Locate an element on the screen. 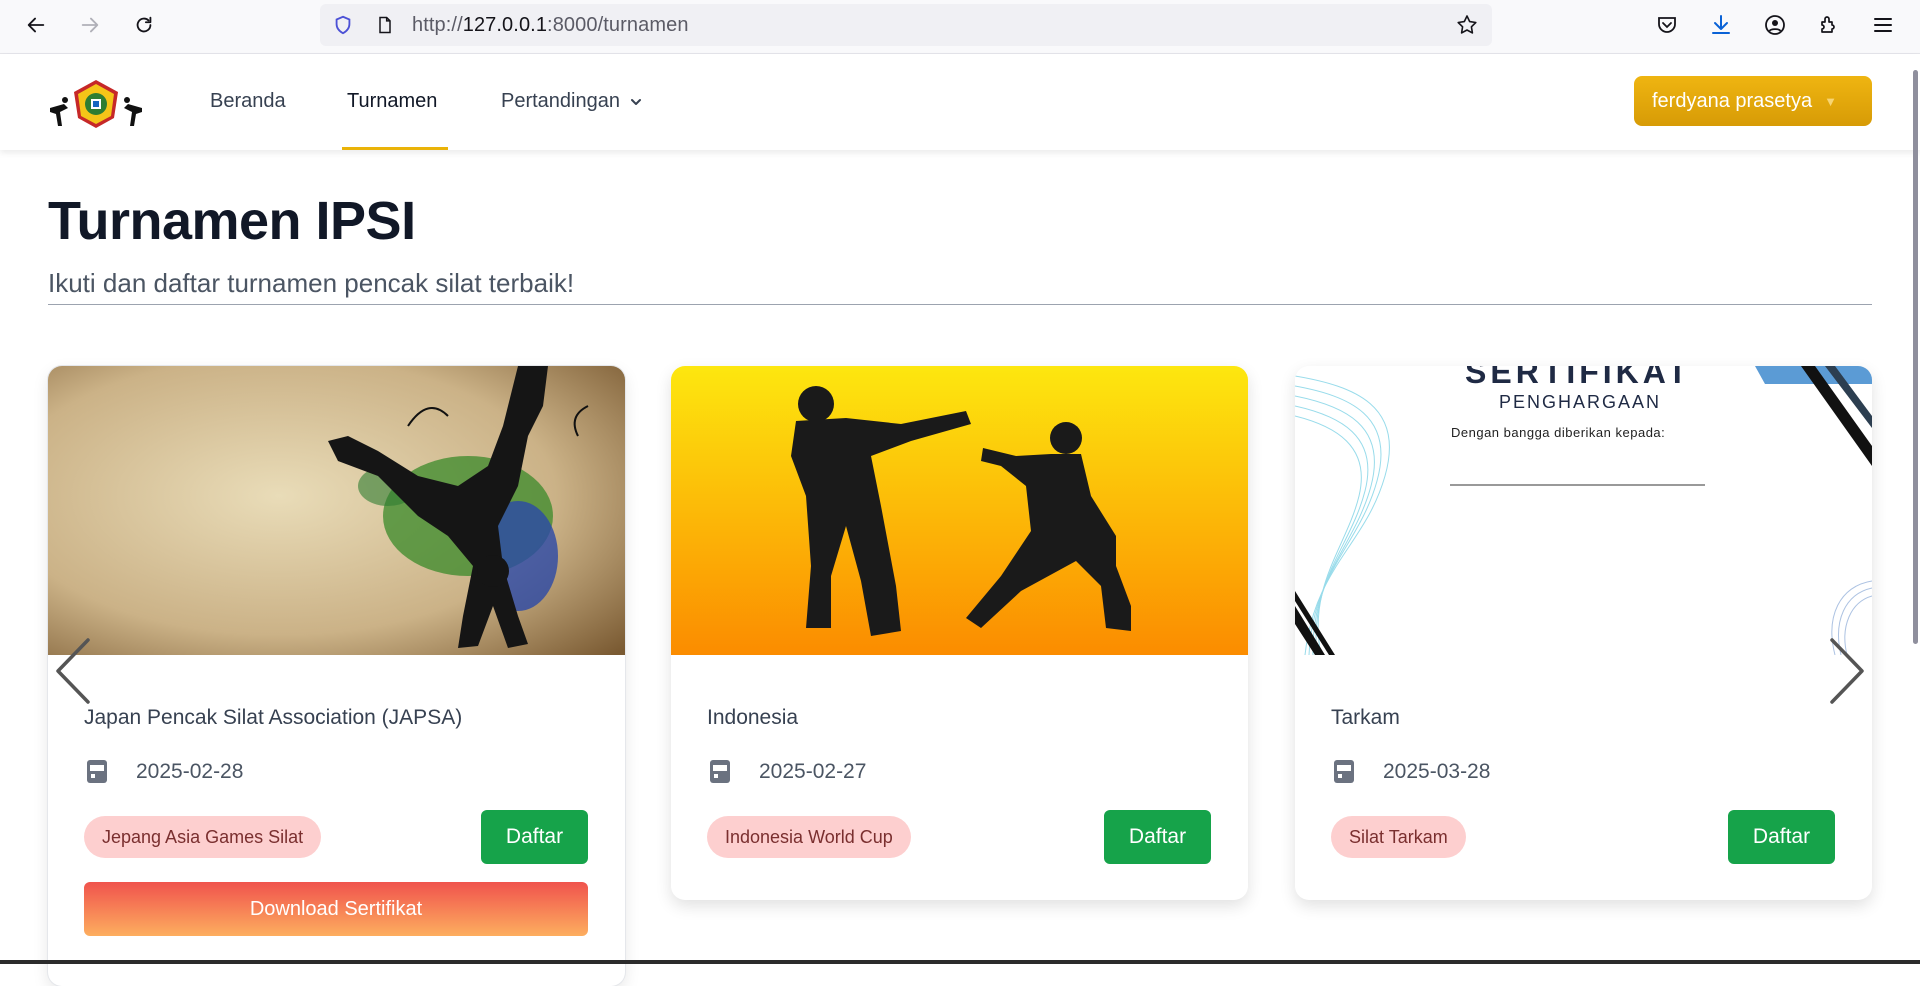 This screenshot has height=986, width=1920. forward-arrow-icon is located at coordinates (90, 25).